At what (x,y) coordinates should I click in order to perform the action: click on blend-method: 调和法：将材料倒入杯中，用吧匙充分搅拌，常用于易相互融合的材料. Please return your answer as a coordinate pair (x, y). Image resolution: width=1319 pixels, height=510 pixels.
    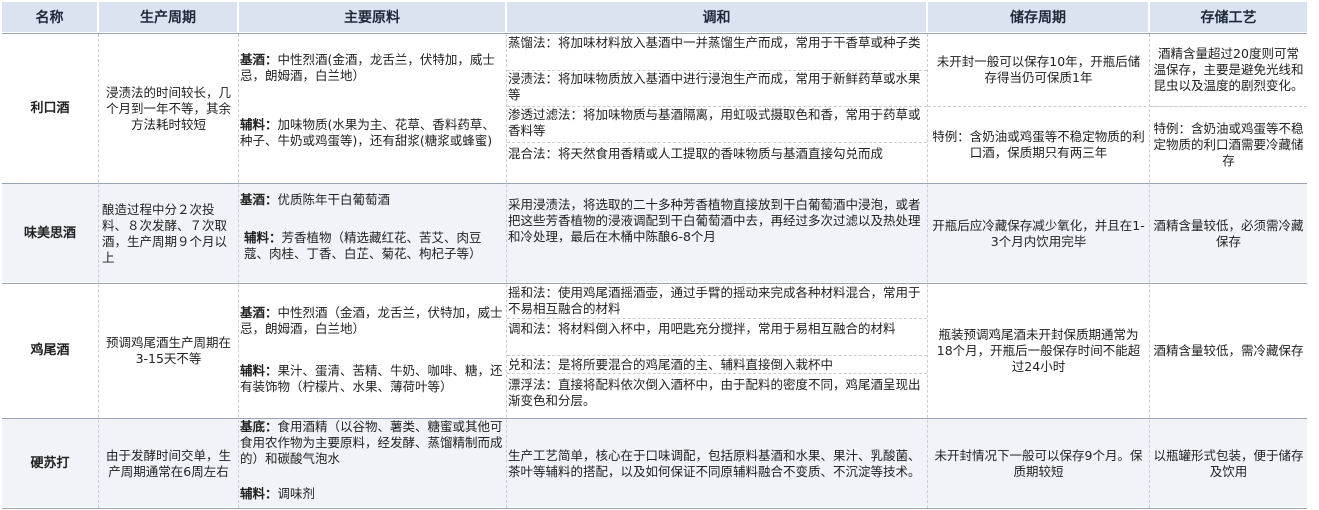
    Looking at the image, I should click on (702, 328).